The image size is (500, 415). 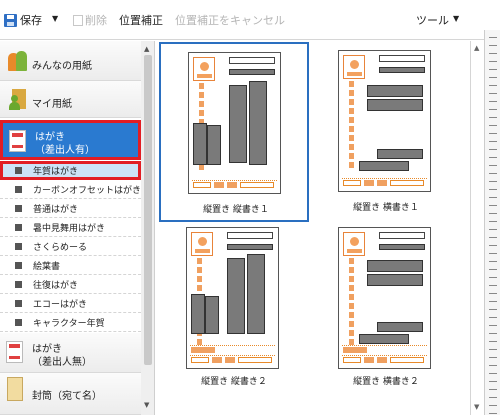 I want to click on subitem-label: 暑中見舞用はがき, so click(x=69, y=229).